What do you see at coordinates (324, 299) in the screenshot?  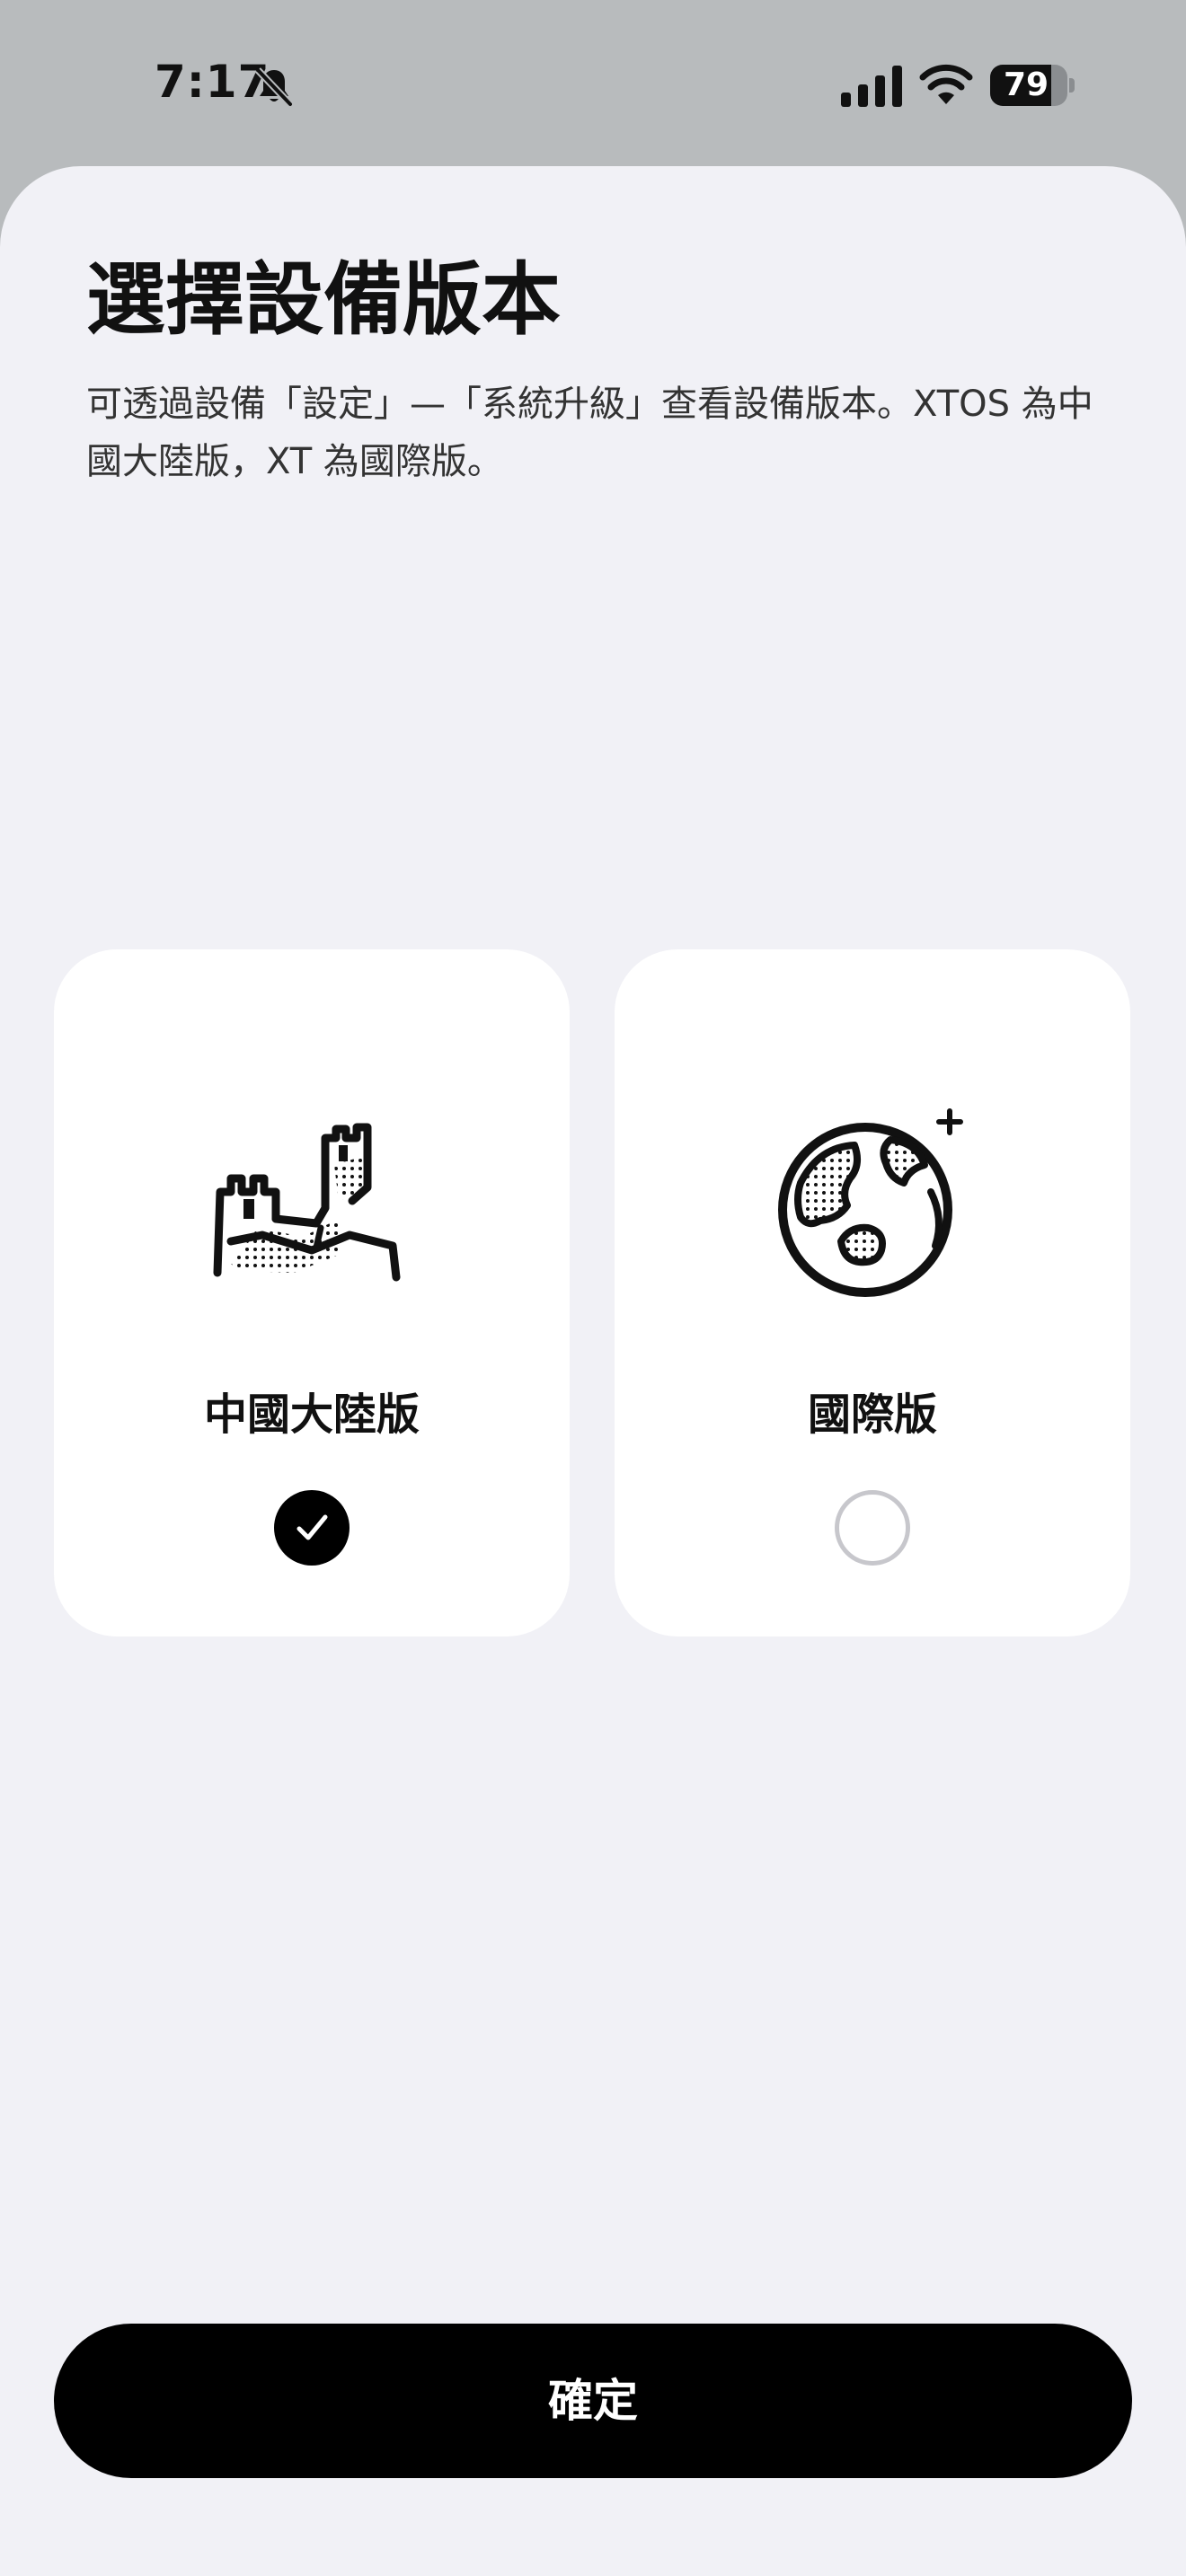 I see `page-title: 選擇設備版本` at bounding box center [324, 299].